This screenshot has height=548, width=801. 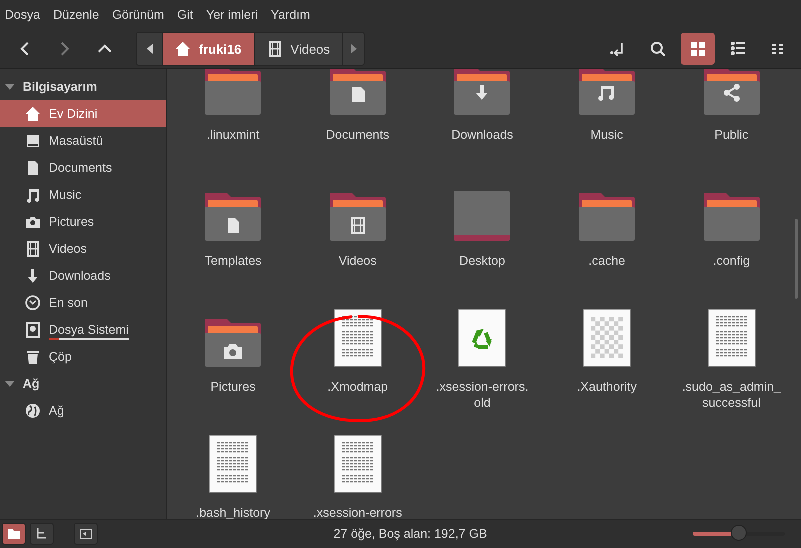 What do you see at coordinates (294, 15) in the screenshot?
I see `menu-item: Yardım` at bounding box center [294, 15].